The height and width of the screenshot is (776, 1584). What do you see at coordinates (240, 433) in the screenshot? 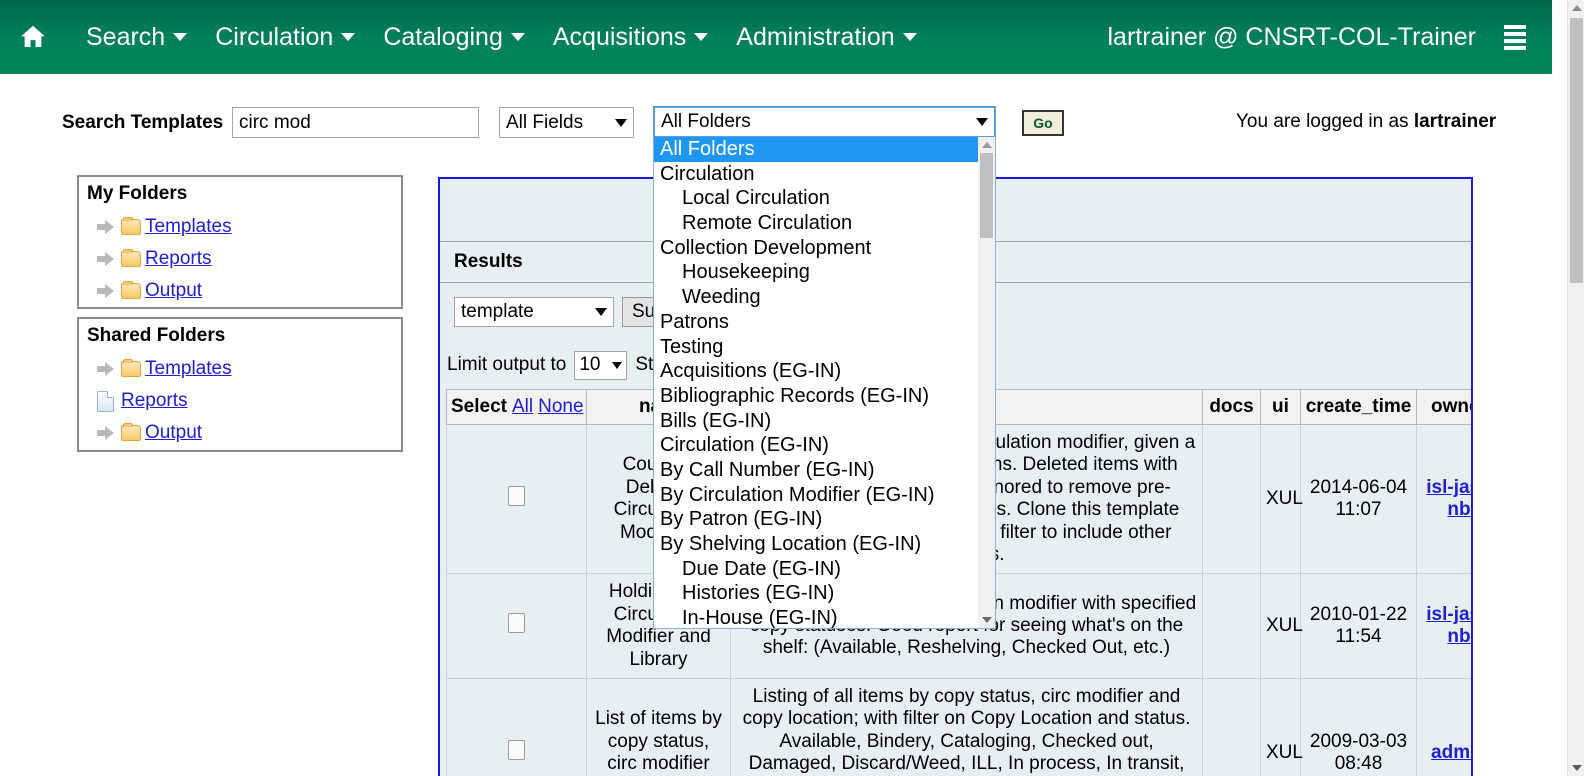
I see `shared-folders-item-output: Output` at bounding box center [240, 433].